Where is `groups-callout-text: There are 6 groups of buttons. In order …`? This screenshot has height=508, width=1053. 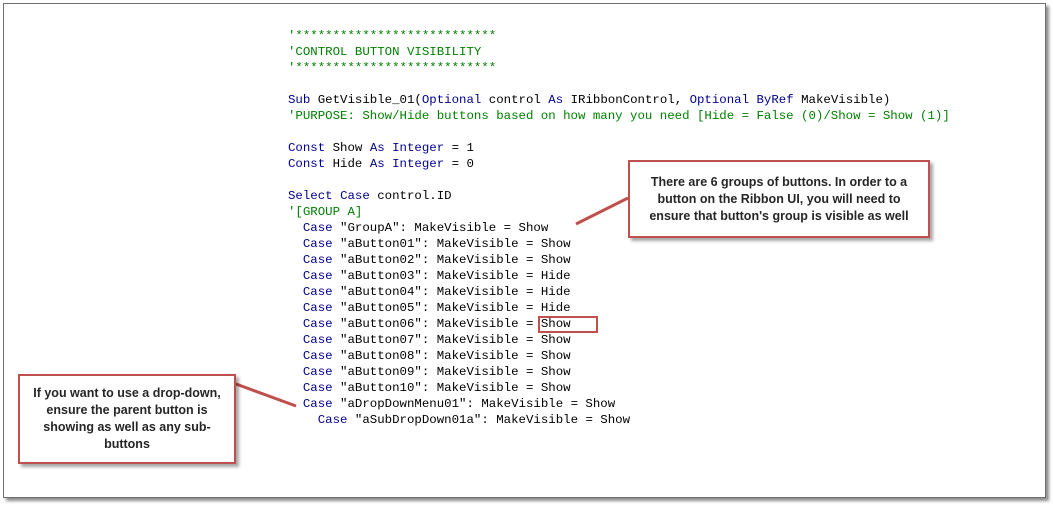
groups-callout-text: There are 6 groups of buttons. In order … is located at coordinates (779, 198).